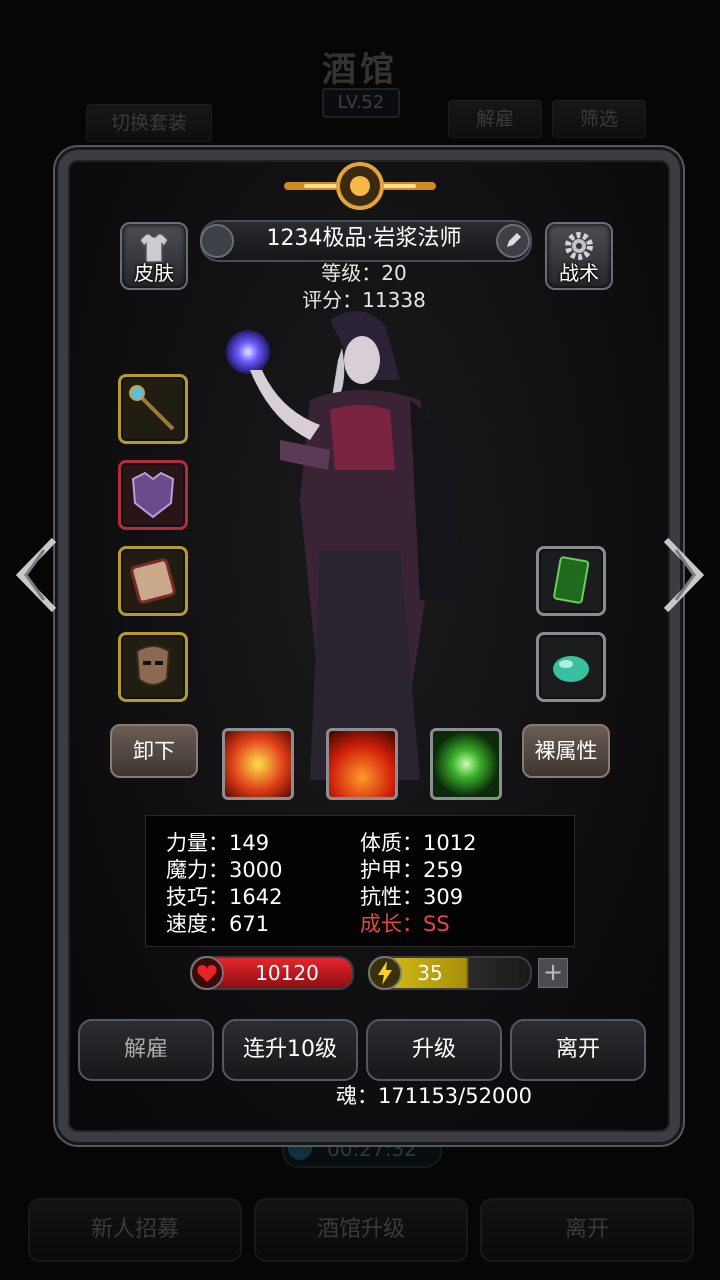 Image resolution: width=720 pixels, height=1280 pixels. What do you see at coordinates (360, 186) in the screenshot?
I see `panel-crest-icon` at bounding box center [360, 186].